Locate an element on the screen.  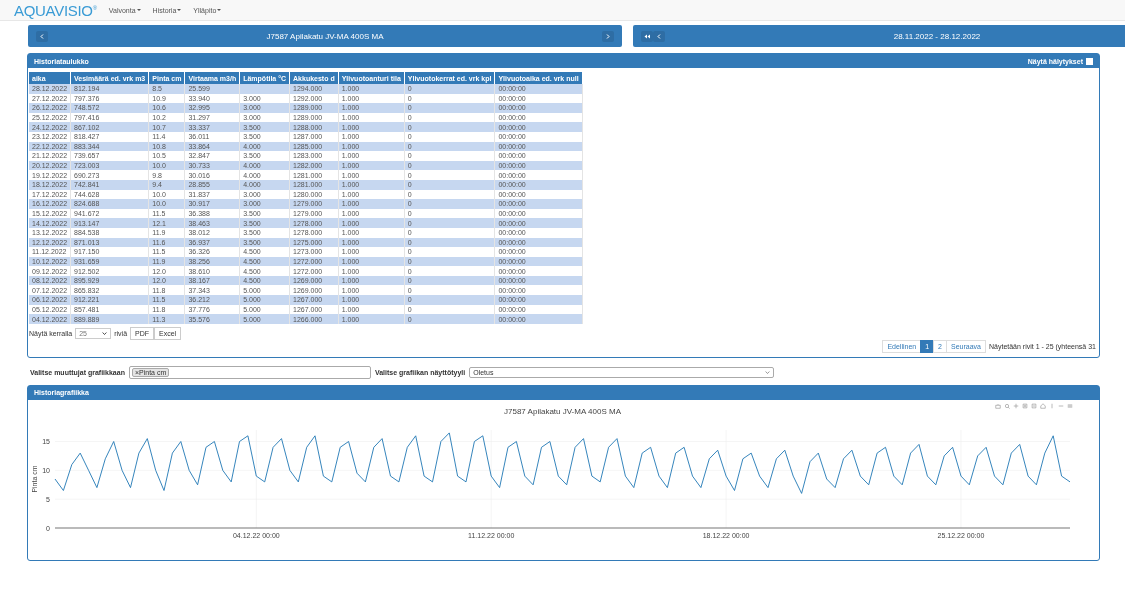
pan-icon is located at coordinates (1016, 405).